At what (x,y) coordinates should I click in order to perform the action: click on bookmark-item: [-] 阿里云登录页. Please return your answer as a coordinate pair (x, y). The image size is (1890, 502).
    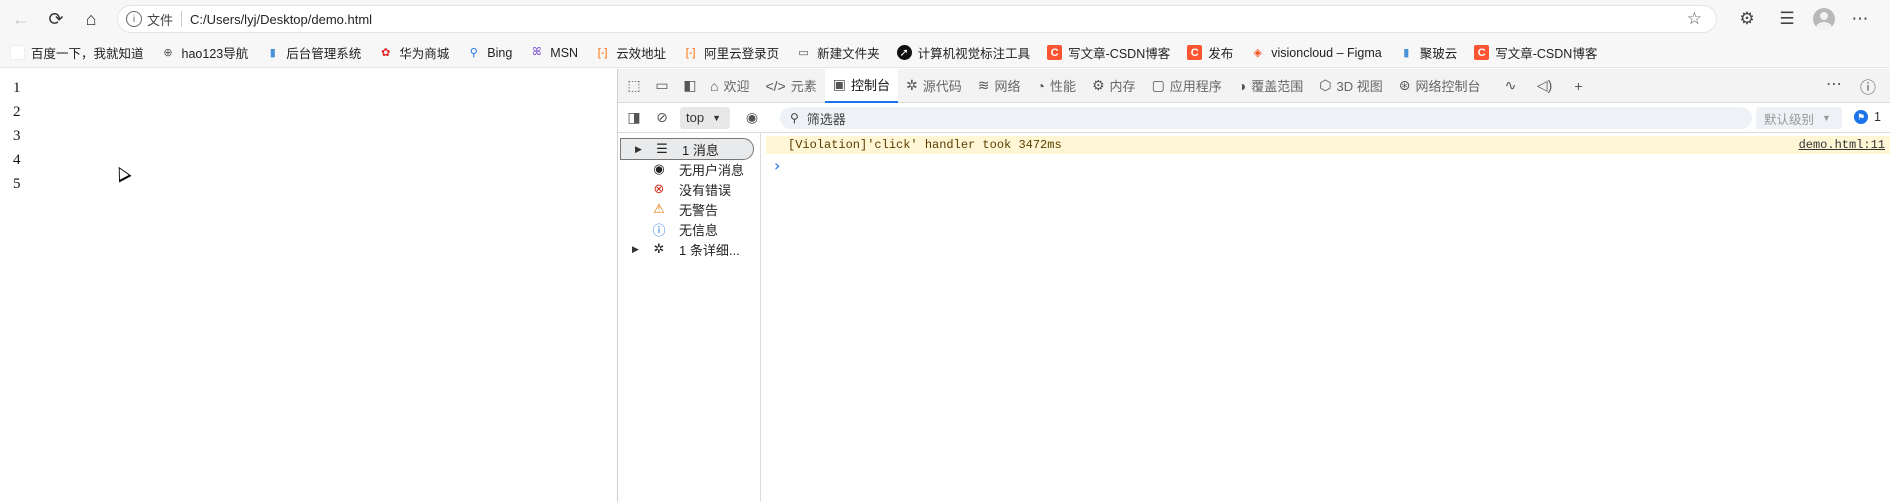
    Looking at the image, I should click on (731, 52).